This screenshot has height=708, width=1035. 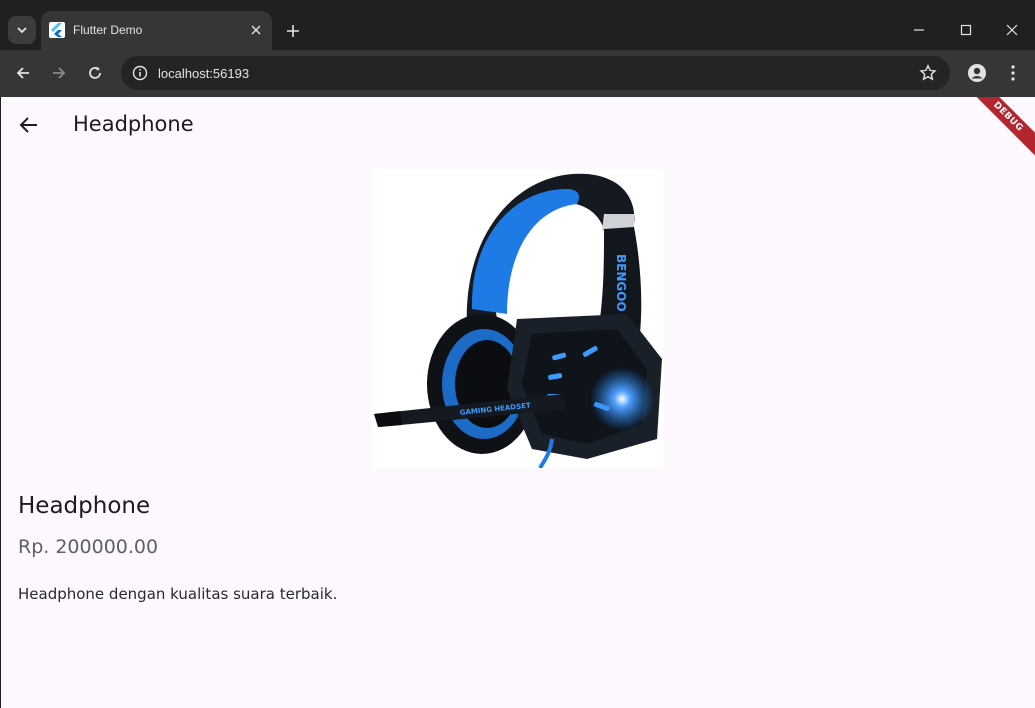 What do you see at coordinates (133, 124) in the screenshot?
I see `page-title: Headphone` at bounding box center [133, 124].